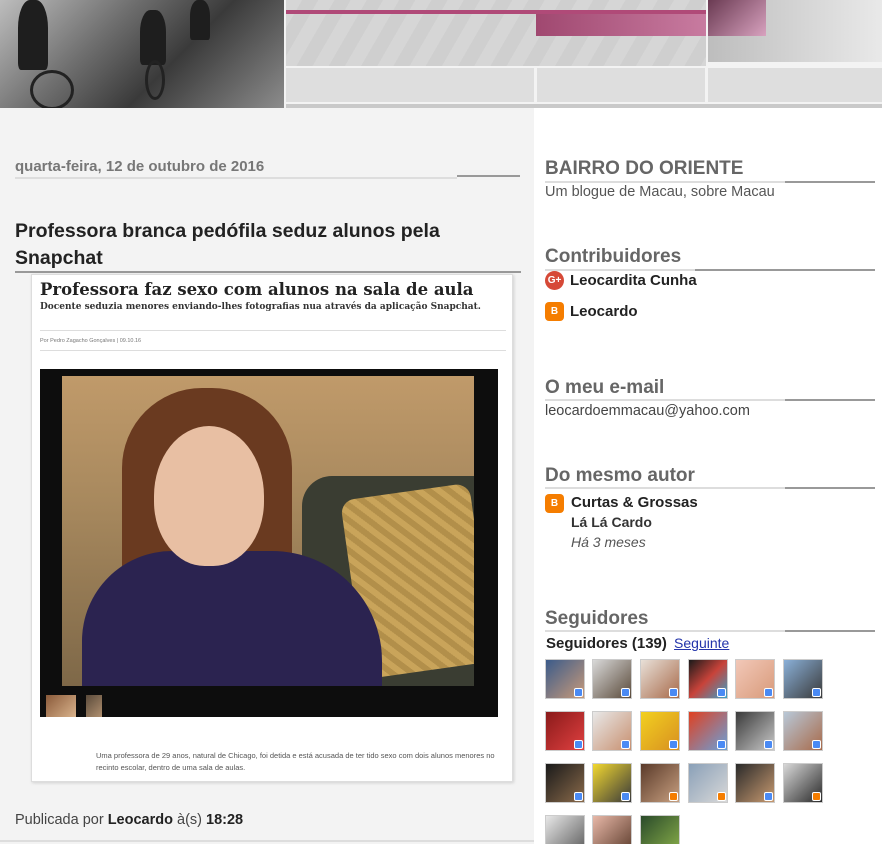  What do you see at coordinates (634, 502) in the screenshot?
I see `blog-list-name: Curtas & Grossas` at bounding box center [634, 502].